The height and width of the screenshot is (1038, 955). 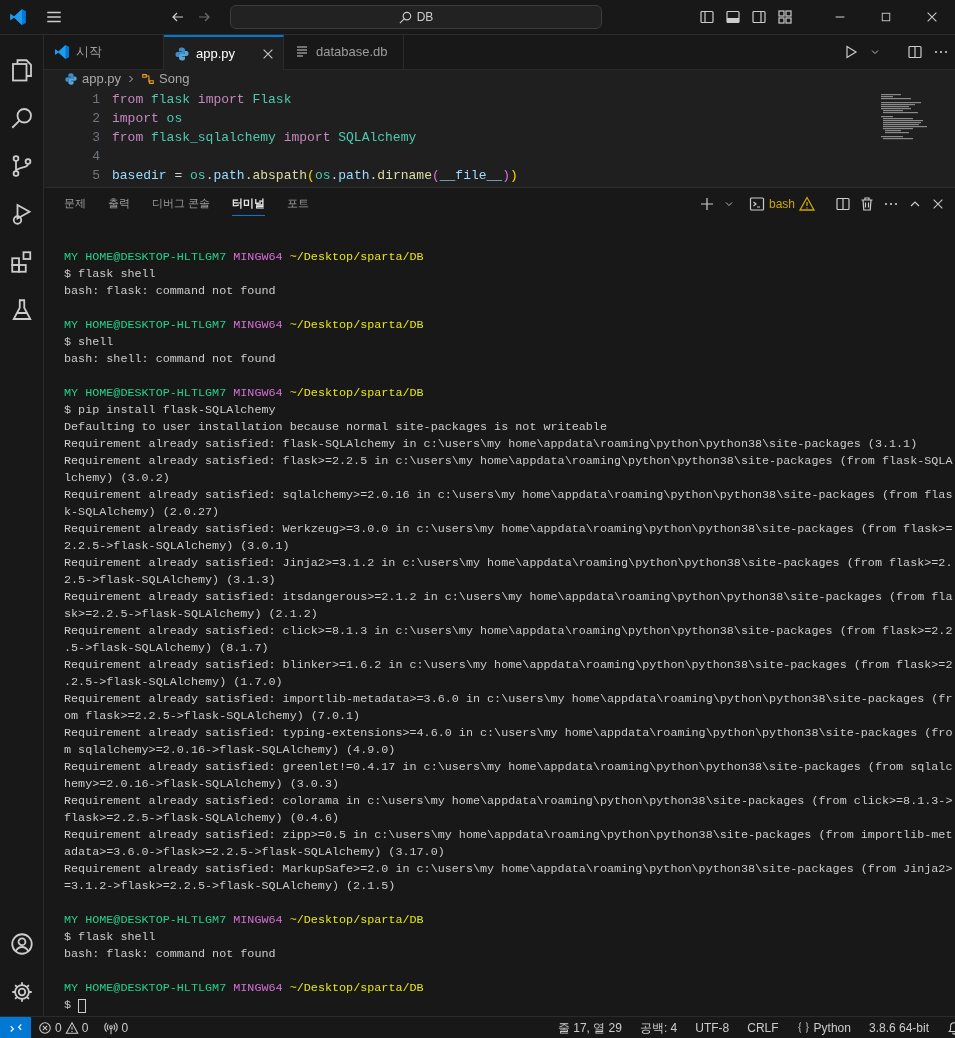 I want to click on terminal-output: =3.1.2->flask>=2.2.5->flask-SQLAlchemy) (2.1.5), so click(x=230, y=886).